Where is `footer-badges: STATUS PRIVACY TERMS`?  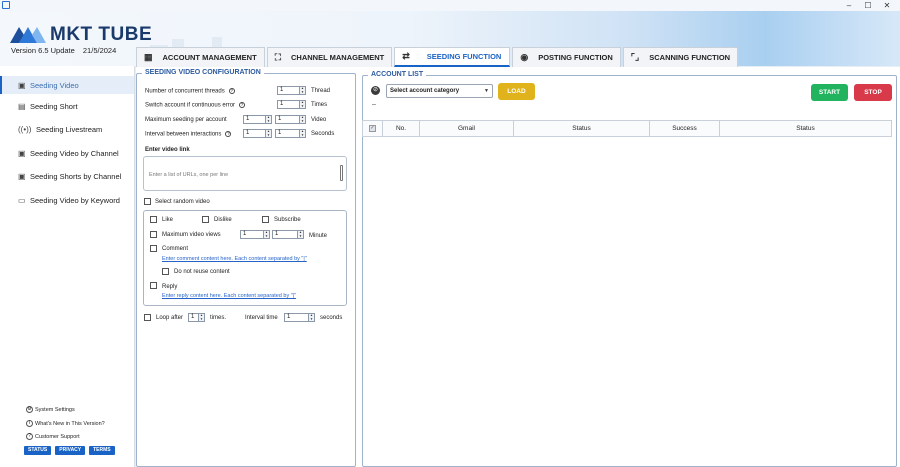 footer-badges: STATUS PRIVACY TERMS is located at coordinates (71, 450).